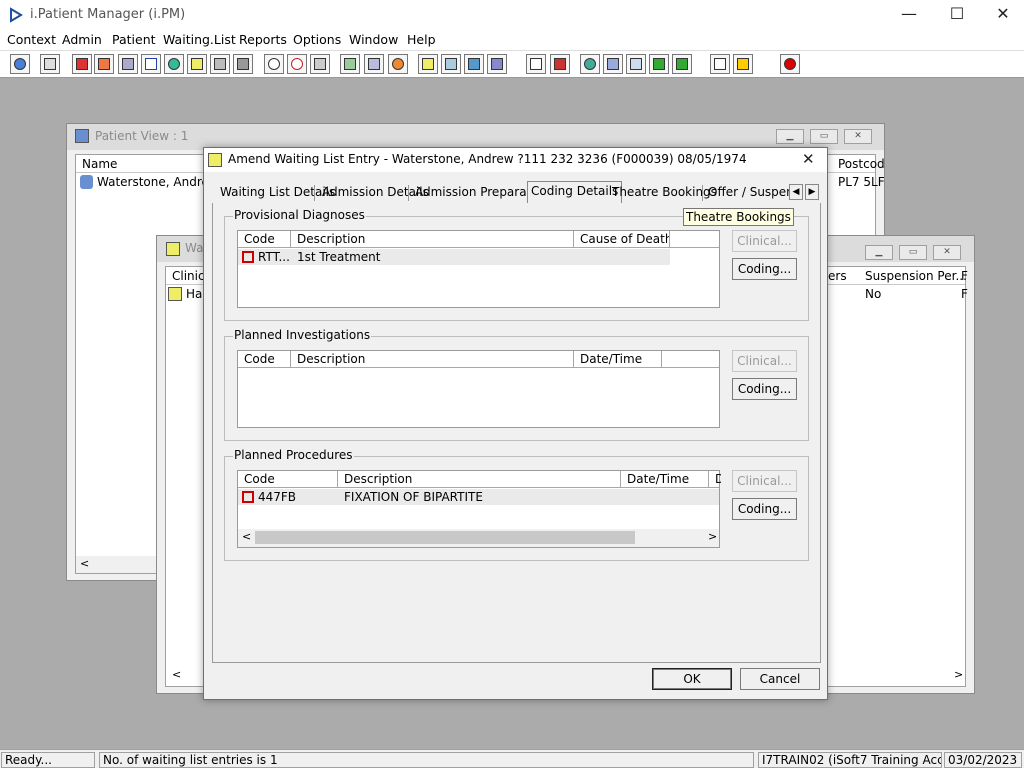  I want to click on folder-icon, so click(613, 64).